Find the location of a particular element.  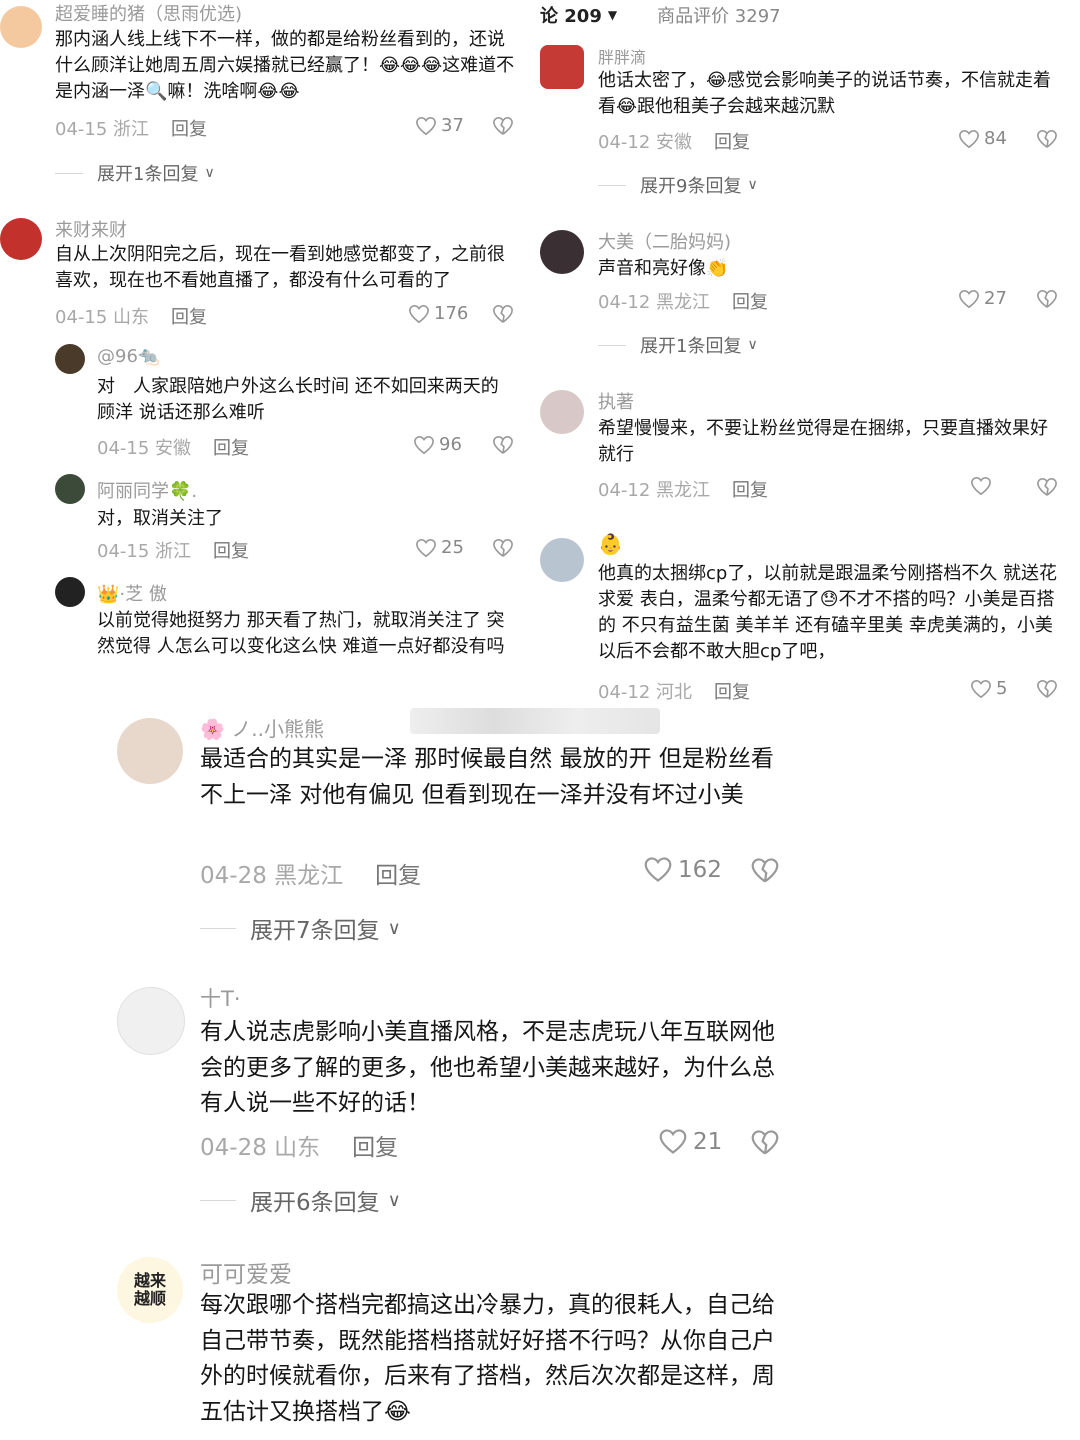

comment-username: 👶 is located at coordinates (610, 544).